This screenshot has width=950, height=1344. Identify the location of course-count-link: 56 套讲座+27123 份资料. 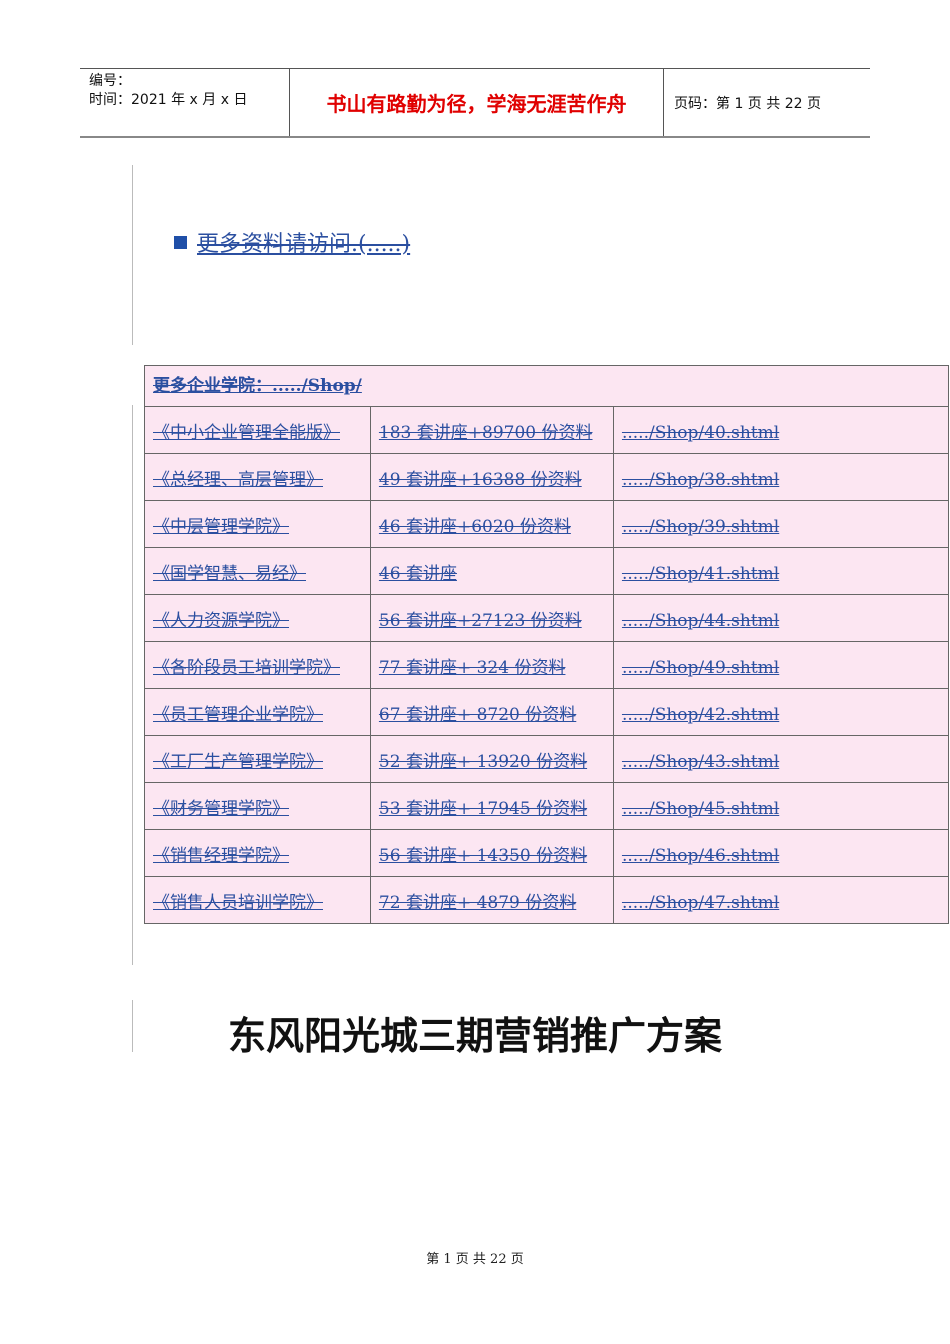
(480, 621).